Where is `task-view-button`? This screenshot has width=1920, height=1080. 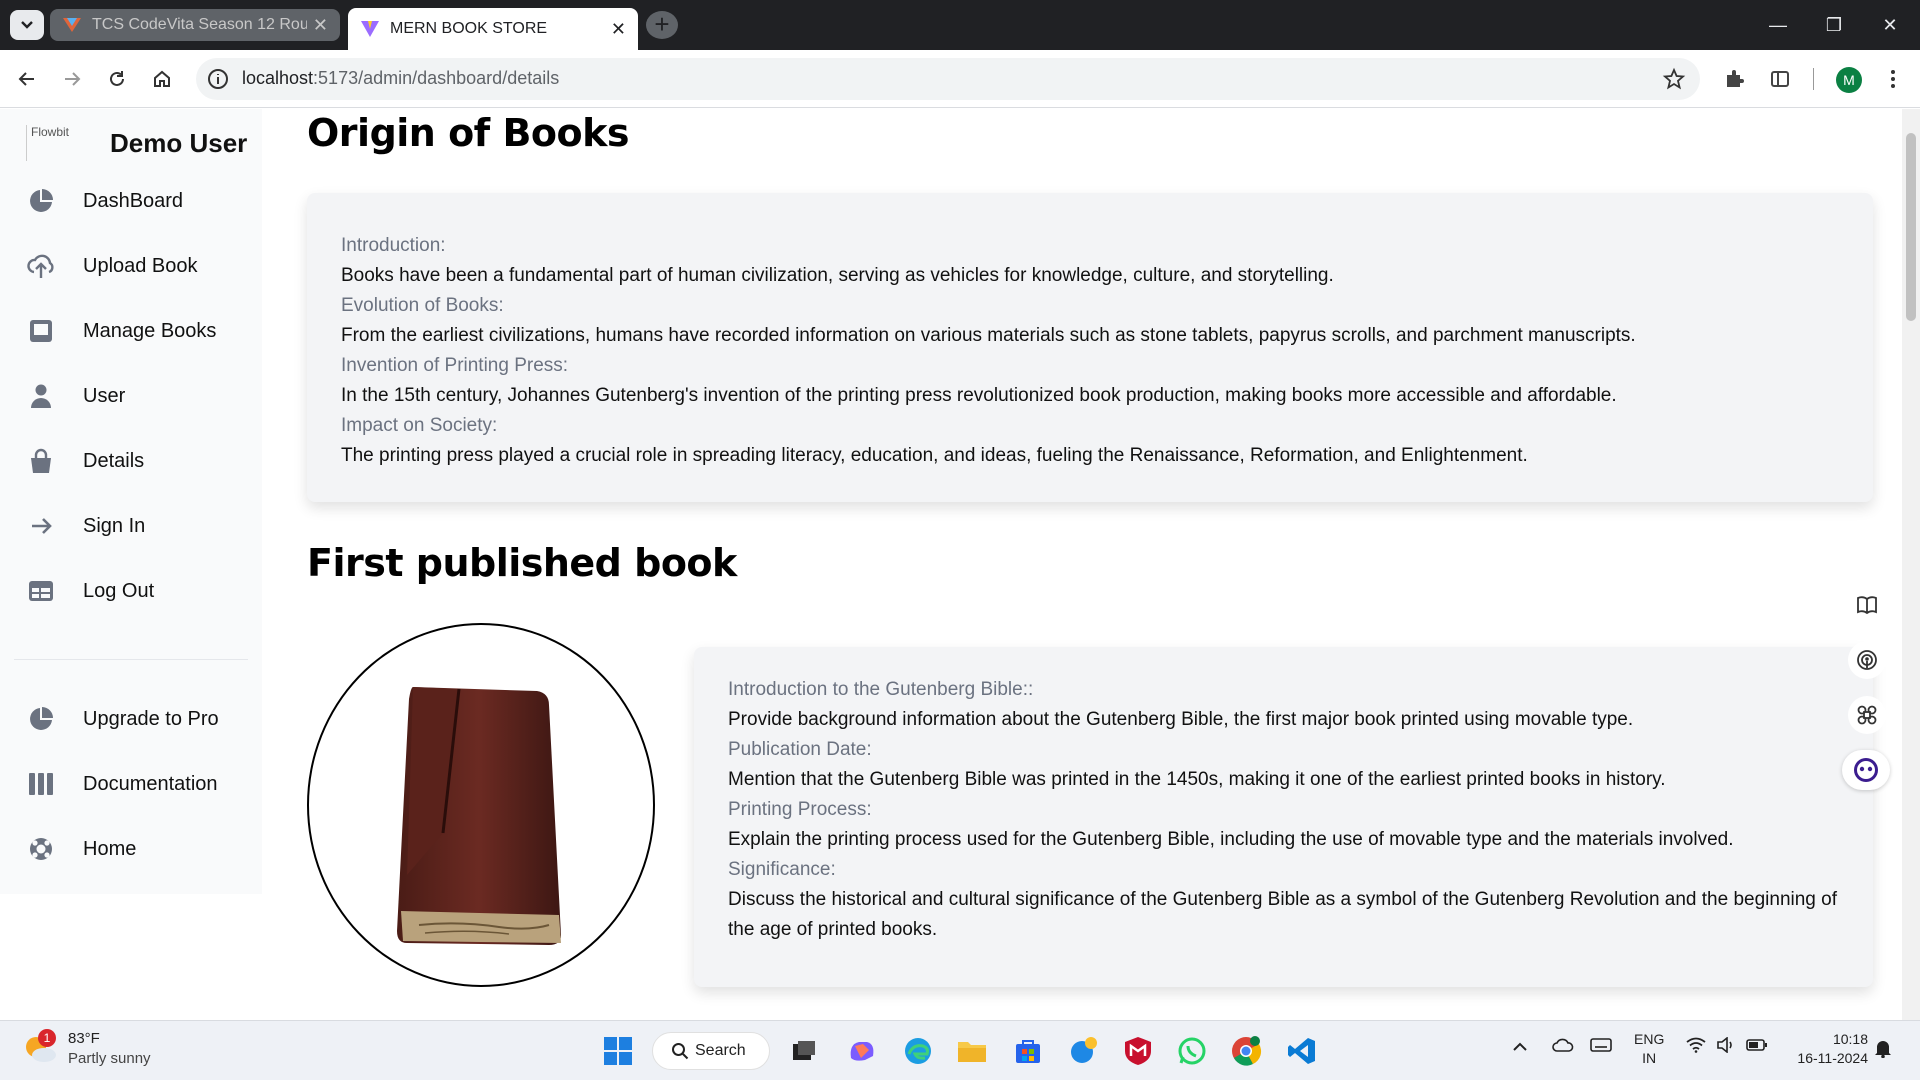 task-view-button is located at coordinates (804, 1051).